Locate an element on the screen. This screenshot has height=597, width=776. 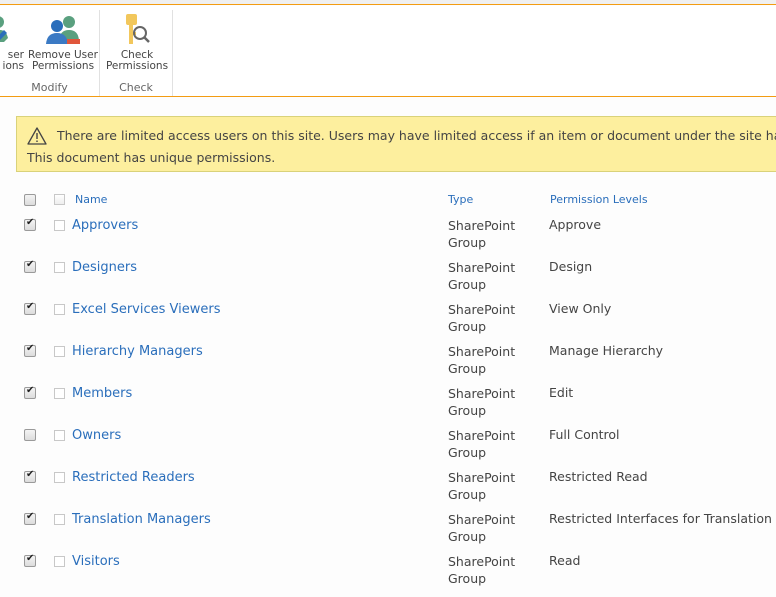
check-permissions-icon is located at coordinates (137, 30).